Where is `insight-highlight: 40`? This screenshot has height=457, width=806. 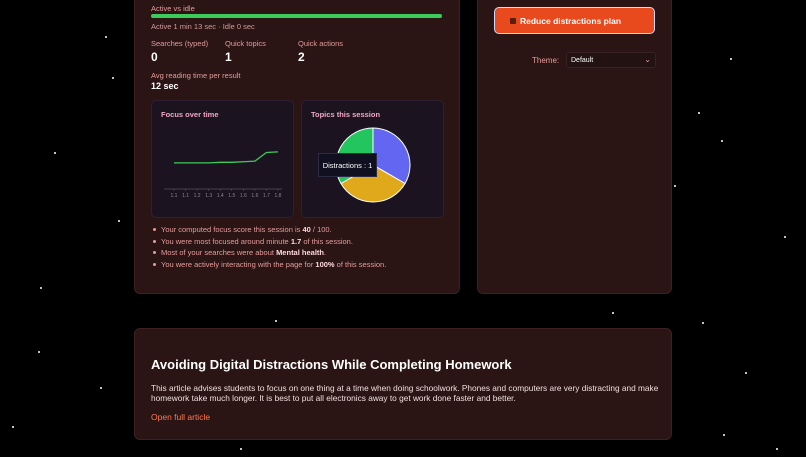
insight-highlight: 40 is located at coordinates (306, 229).